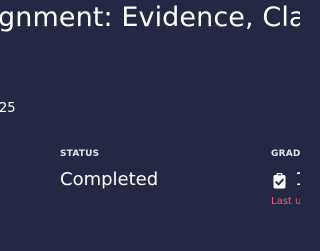 The height and width of the screenshot is (251, 320). Describe the element at coordinates (8, 108) in the screenshot. I see `due-date-text: 25` at that location.